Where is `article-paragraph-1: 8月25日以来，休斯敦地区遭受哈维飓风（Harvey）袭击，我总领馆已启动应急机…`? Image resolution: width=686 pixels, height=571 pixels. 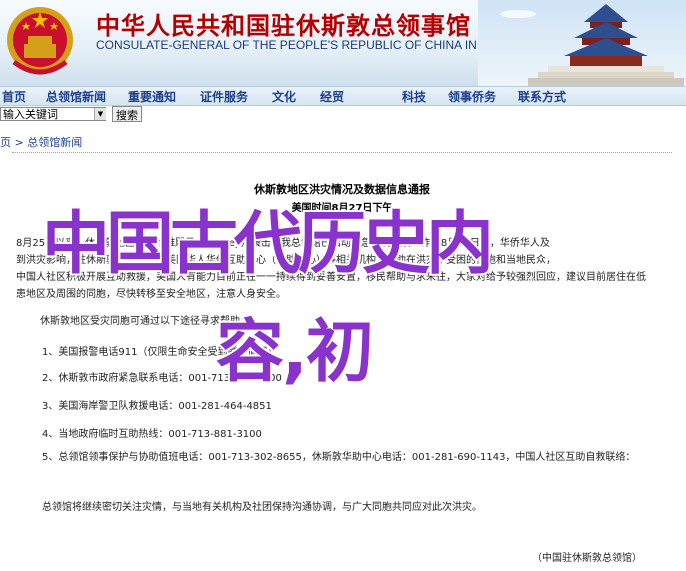 article-paragraph-1: 8月25日以来，休斯敦地区遭受哈维飓风（Harvey）袭击，我总领馆已启动应急机… is located at coordinates (331, 269).